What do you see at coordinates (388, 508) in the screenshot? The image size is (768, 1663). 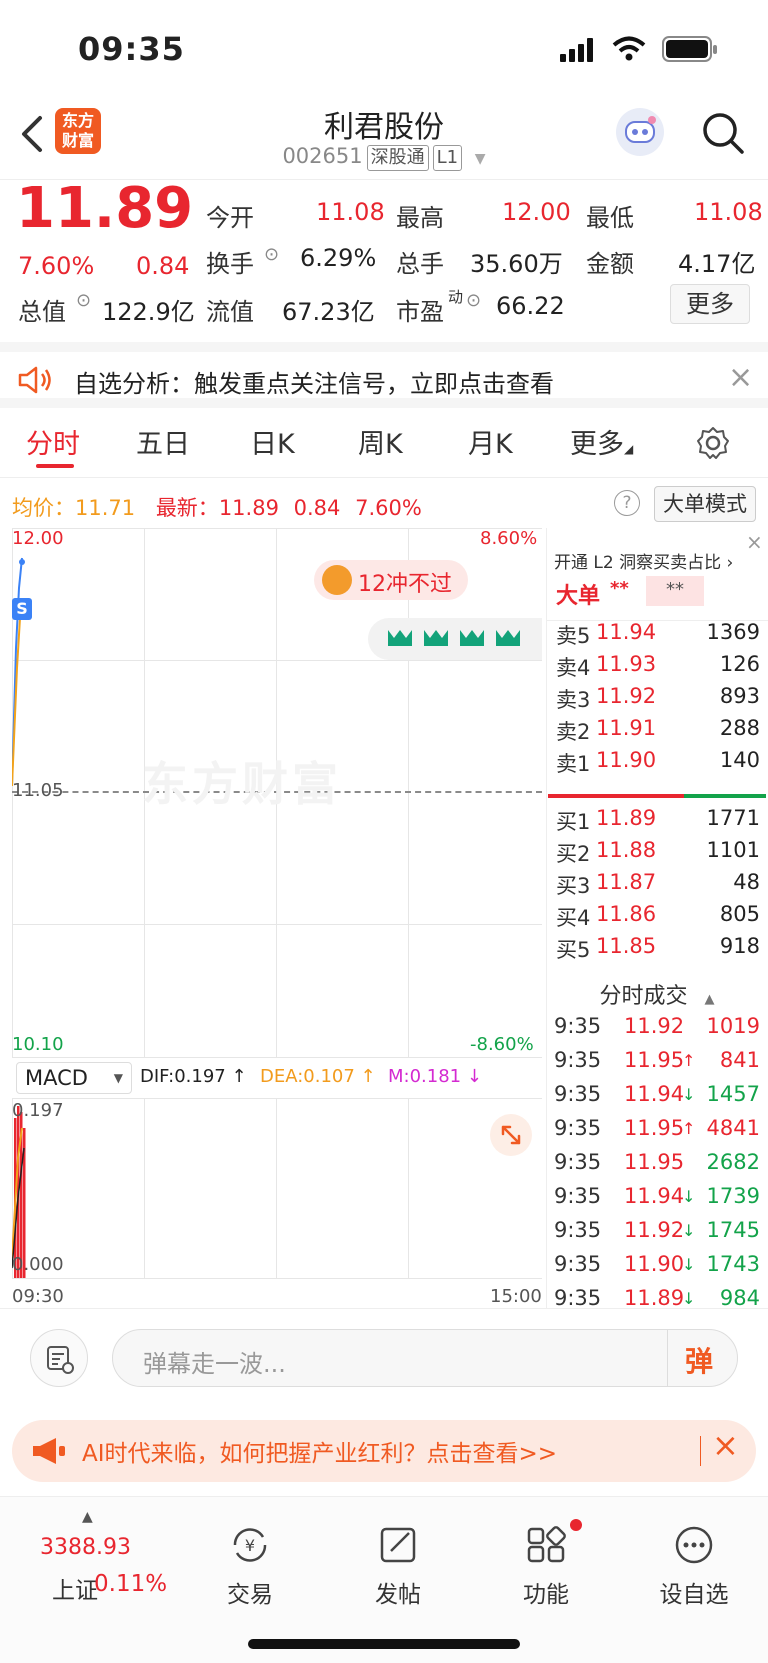 I see `latest-pct: 7.60%` at bounding box center [388, 508].